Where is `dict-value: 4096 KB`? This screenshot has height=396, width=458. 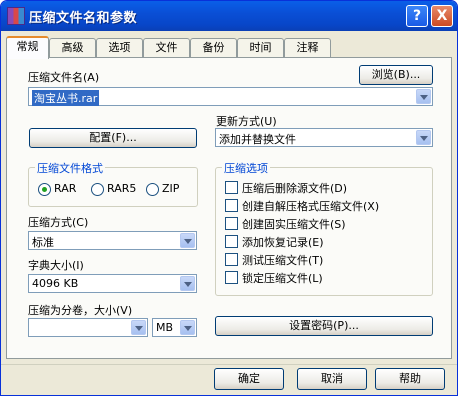
dict-value: 4096 KB is located at coordinates (55, 283).